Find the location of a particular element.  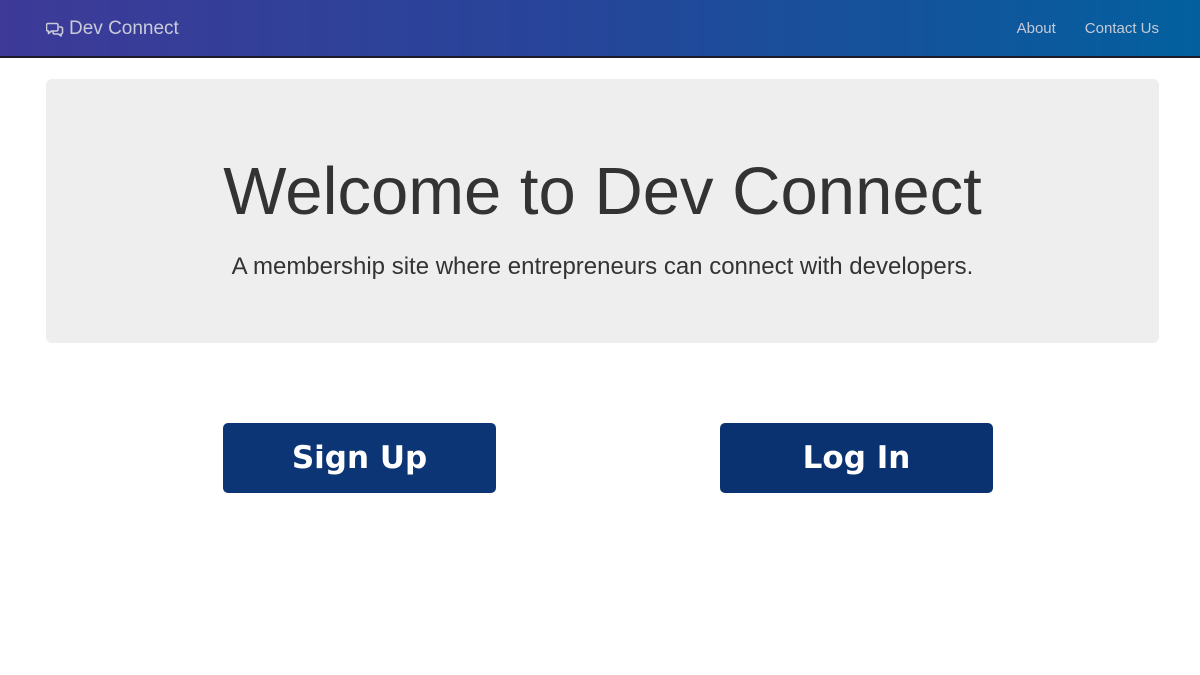

sign-up-button: Sign Up is located at coordinates (359, 458).